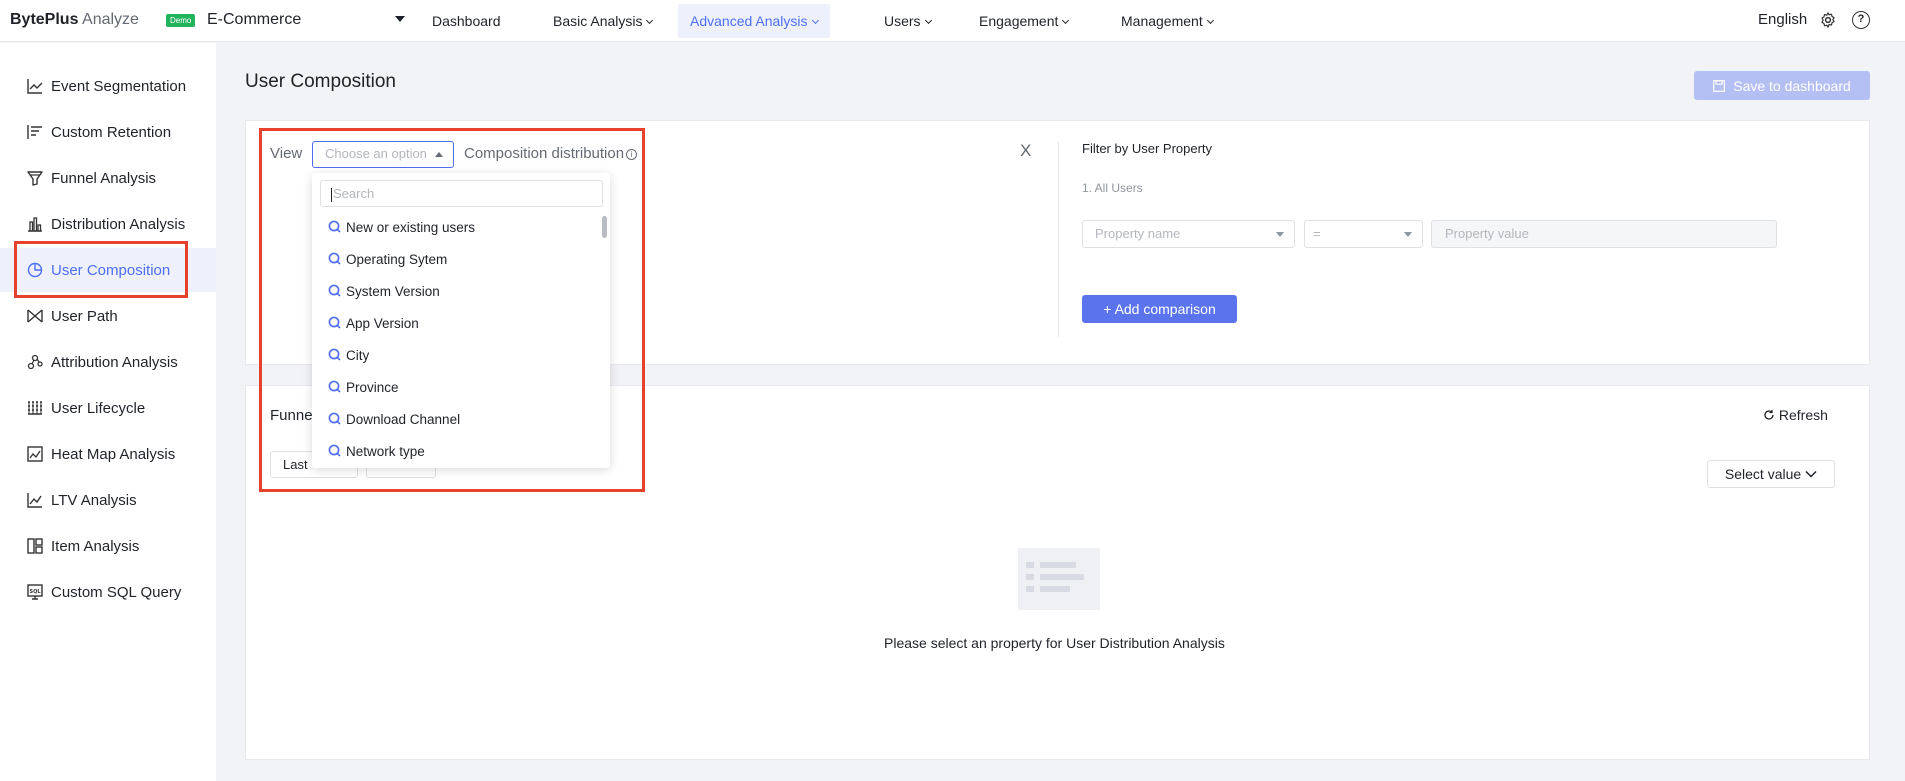  Describe the element at coordinates (34, 500) in the screenshot. I see `ltv-icon` at that location.